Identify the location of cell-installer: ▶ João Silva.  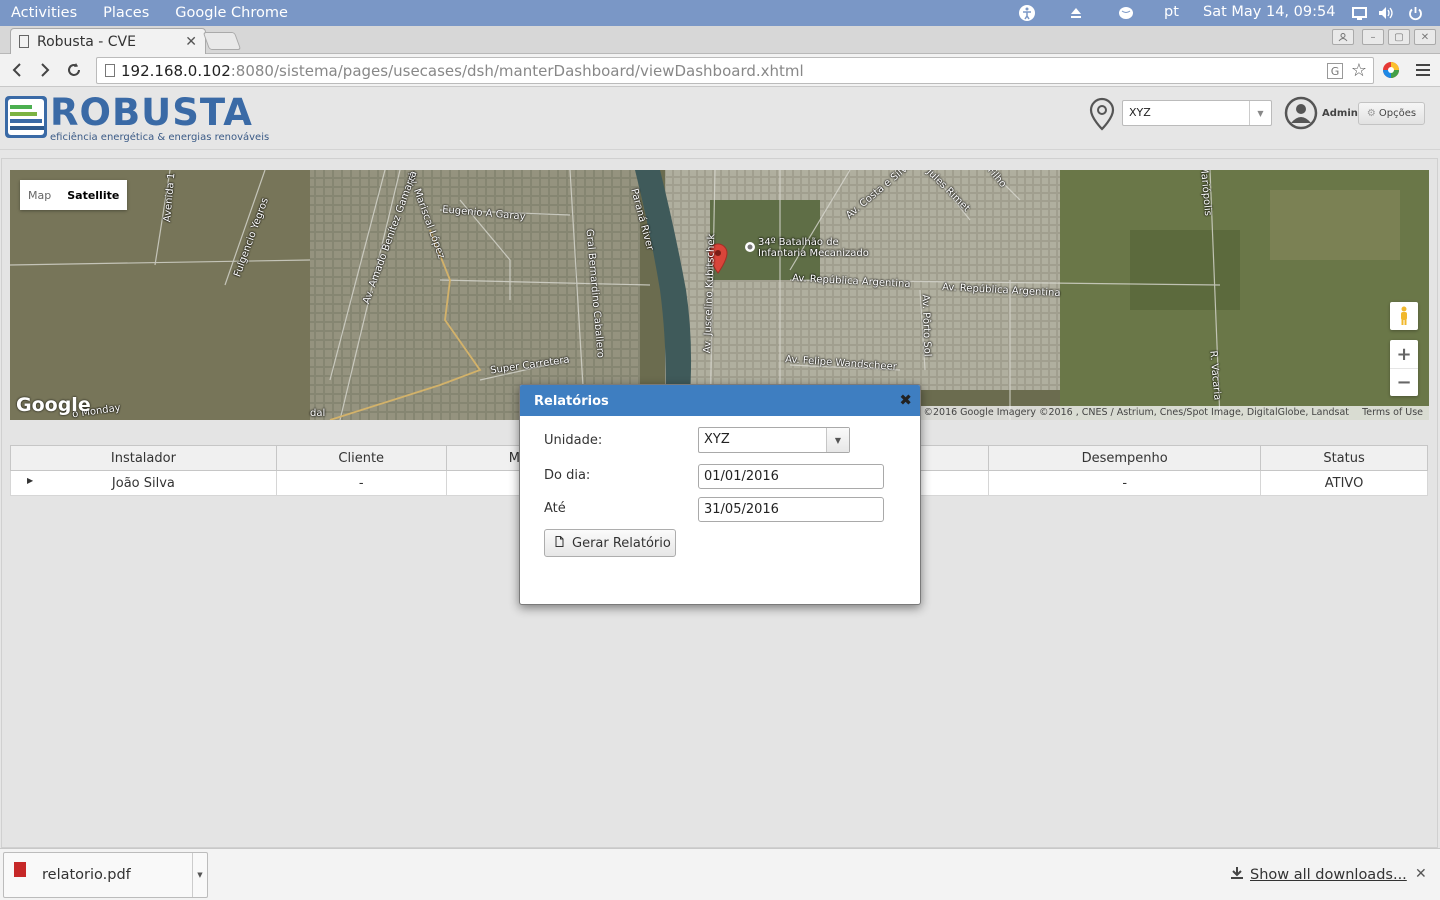
(143, 483).